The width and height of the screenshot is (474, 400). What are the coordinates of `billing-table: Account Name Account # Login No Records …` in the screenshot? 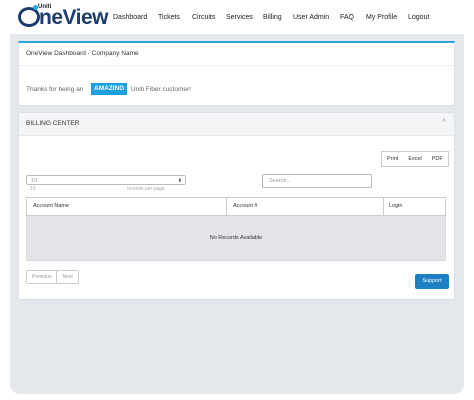 It's located at (236, 229).